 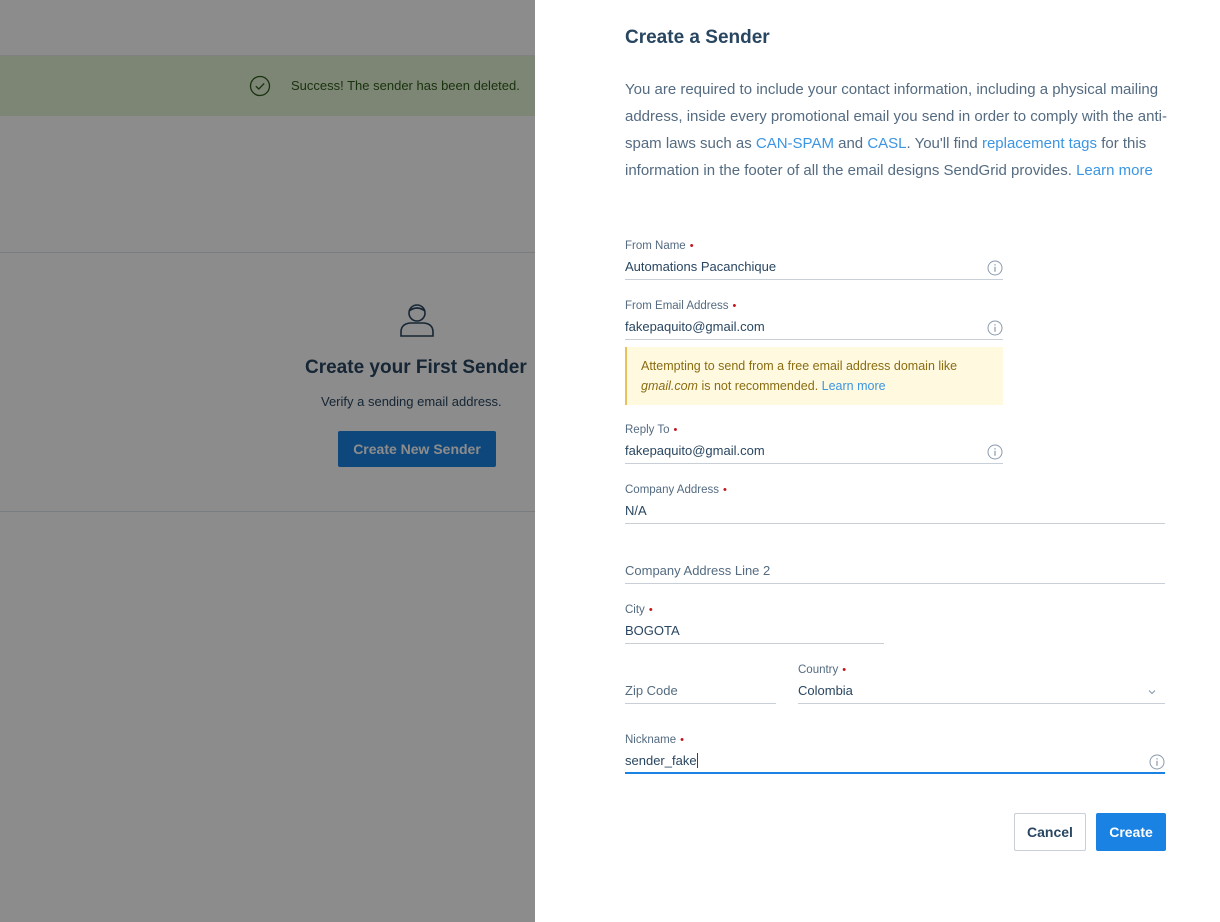 I want to click on city-field: City • BOGOTA, so click(x=754, y=624).